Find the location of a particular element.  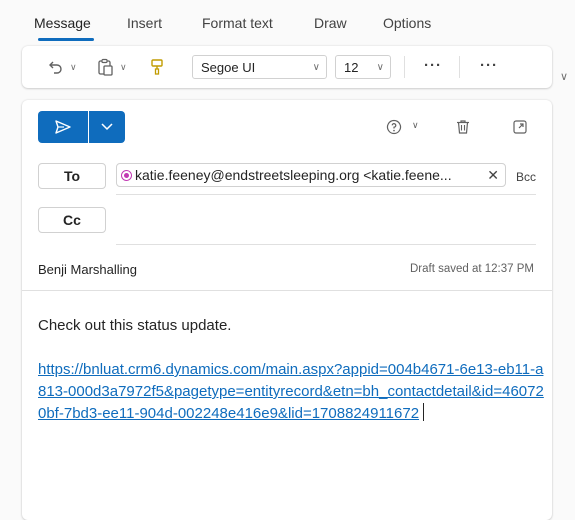

popout-button is located at coordinates (520, 129).